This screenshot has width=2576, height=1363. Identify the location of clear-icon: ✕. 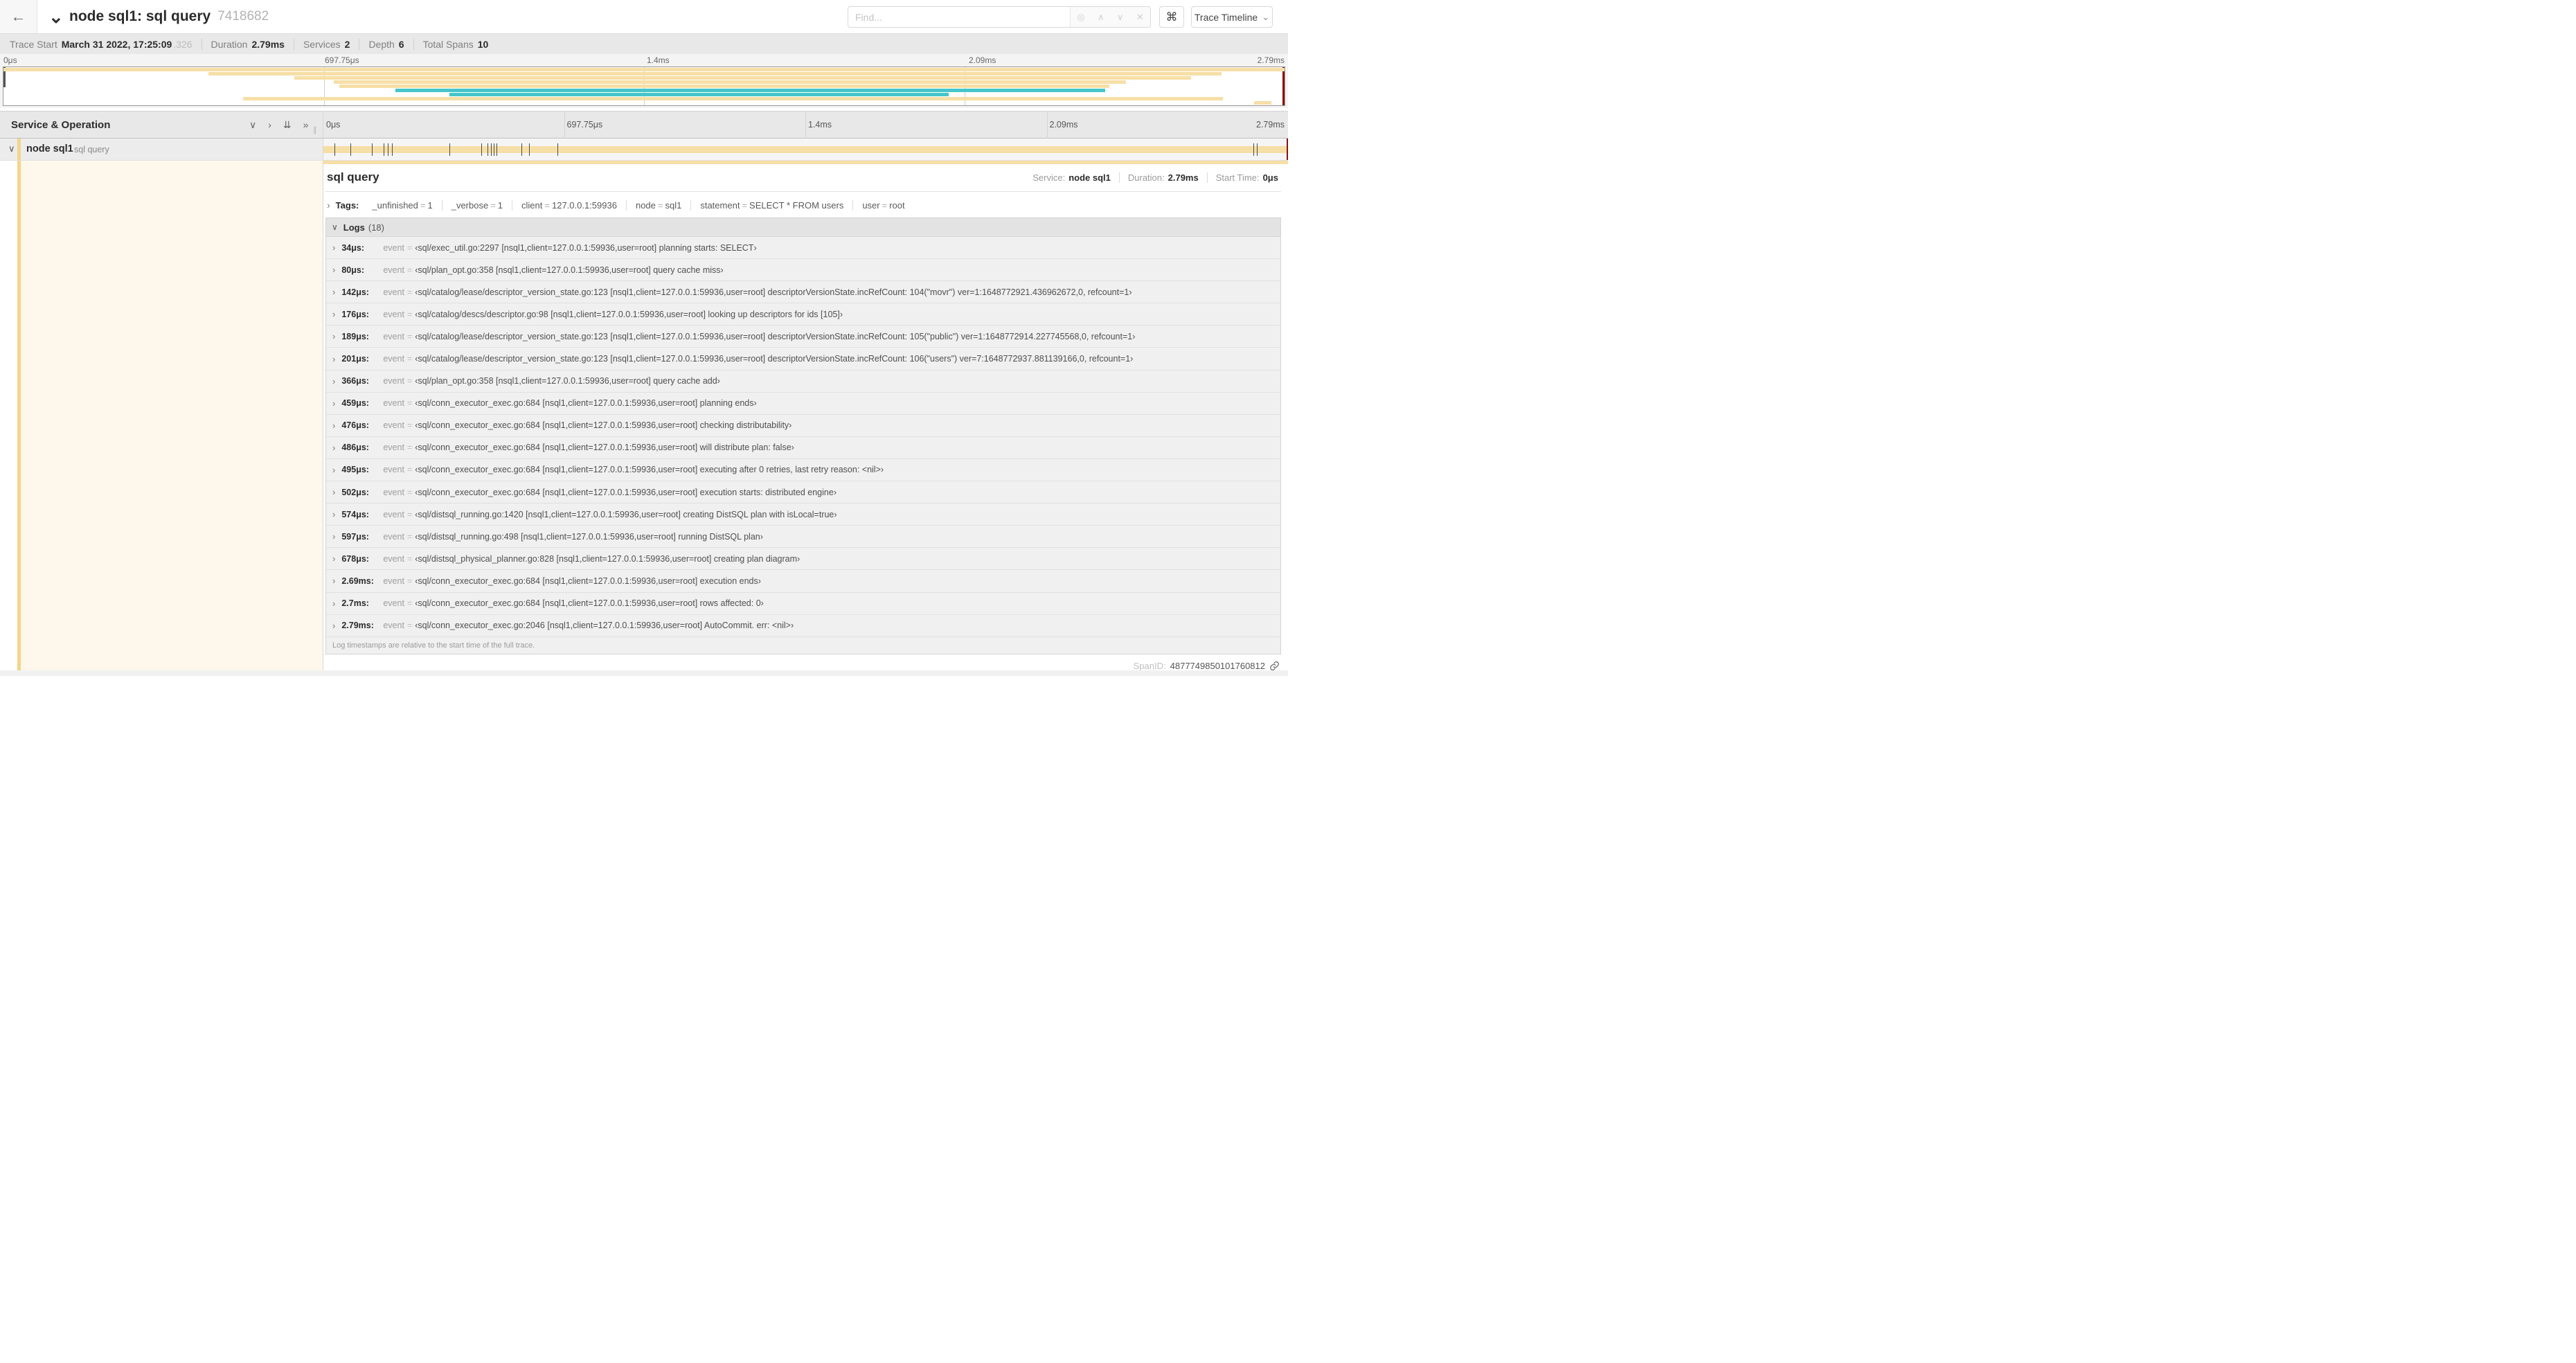
(1140, 17).